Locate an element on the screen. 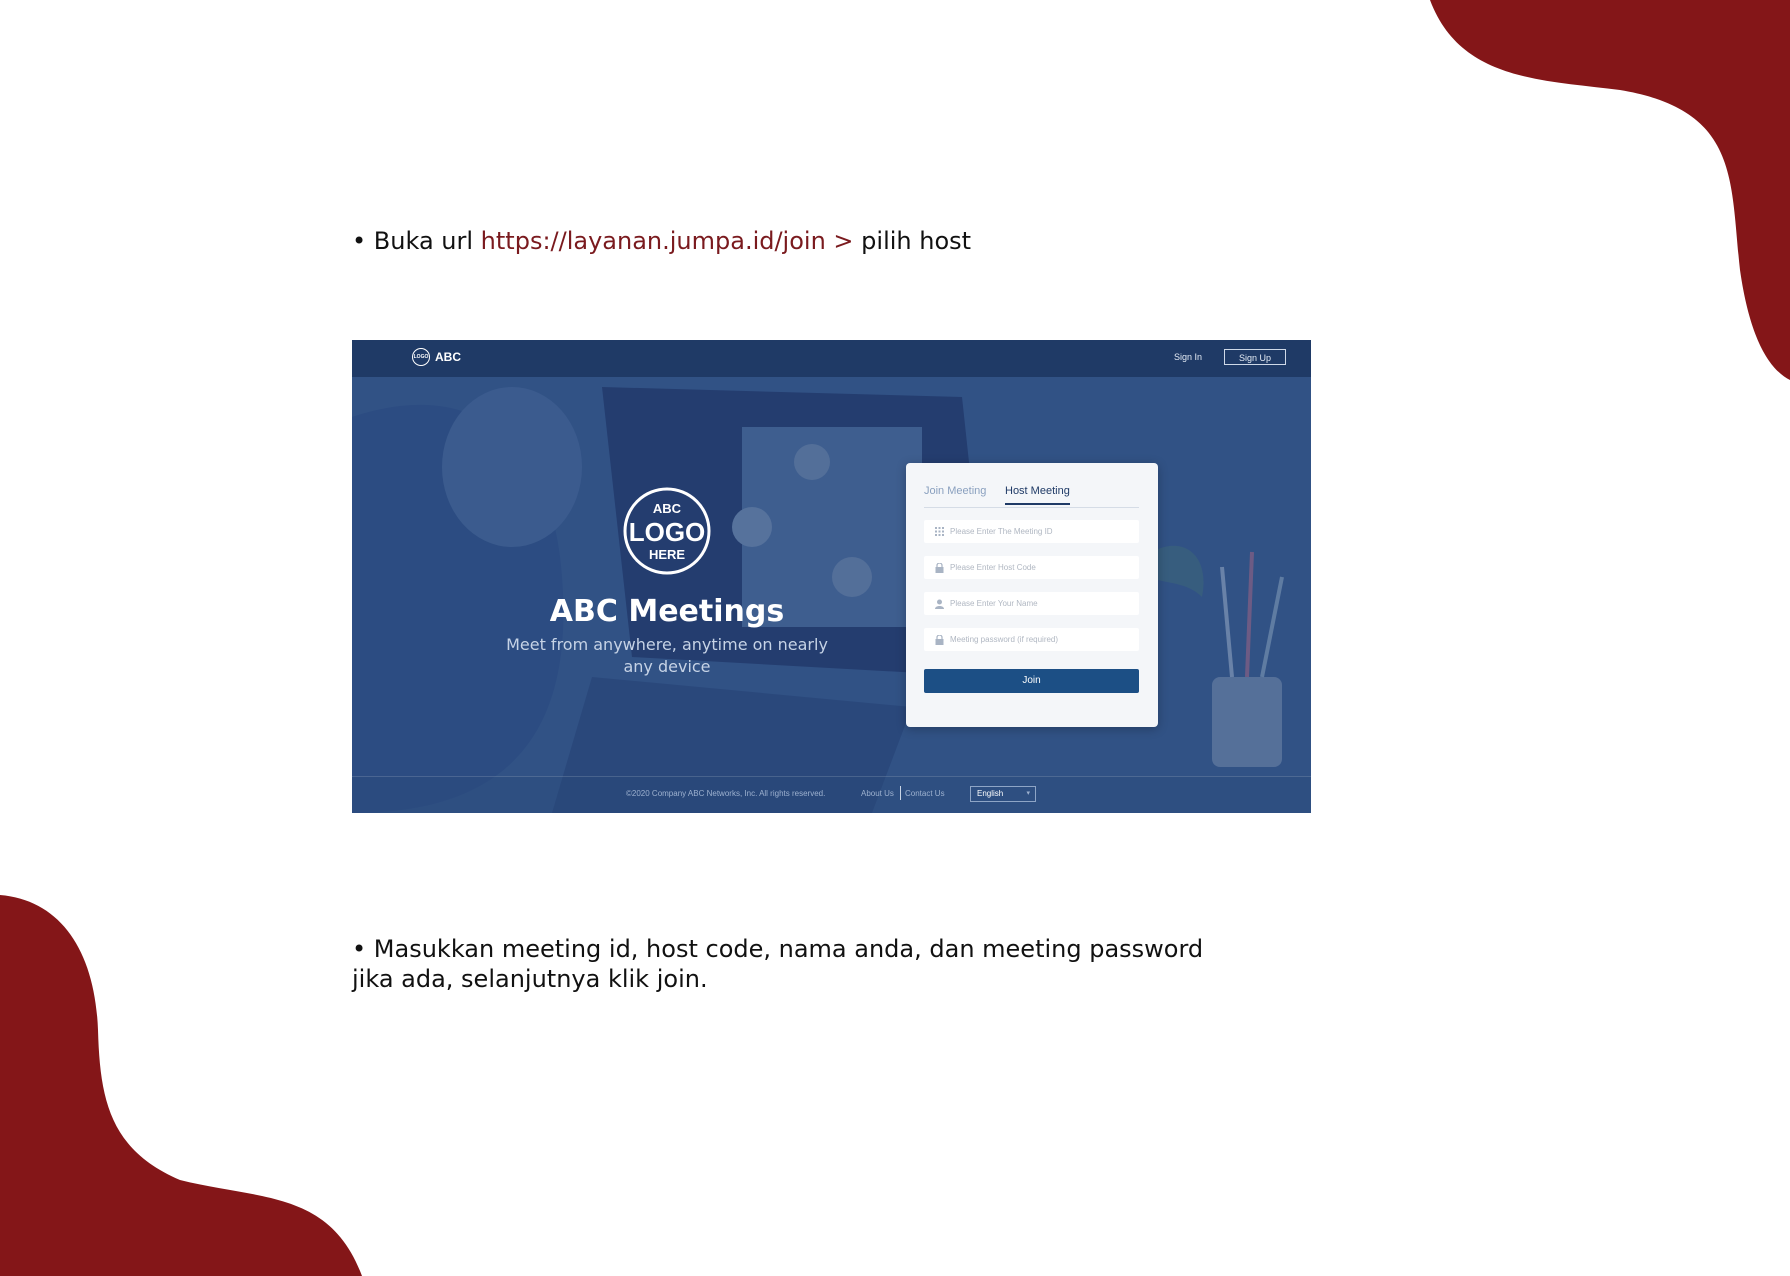 Image resolution: width=1790 pixels, height=1276 pixels. grid-icon is located at coordinates (939, 532).